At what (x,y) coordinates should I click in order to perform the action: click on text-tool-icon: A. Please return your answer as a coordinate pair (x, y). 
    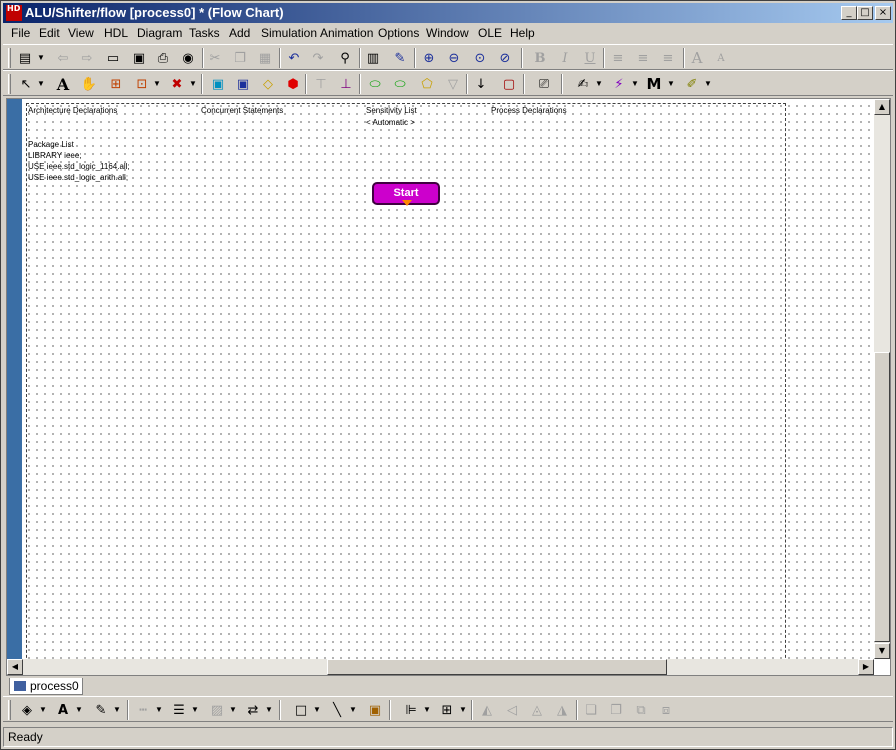
    Looking at the image, I should click on (63, 84).